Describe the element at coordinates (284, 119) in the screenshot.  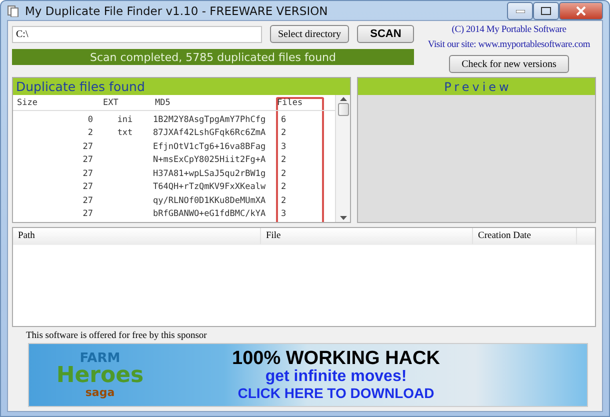
I see `table-cell-text: 6` at that location.